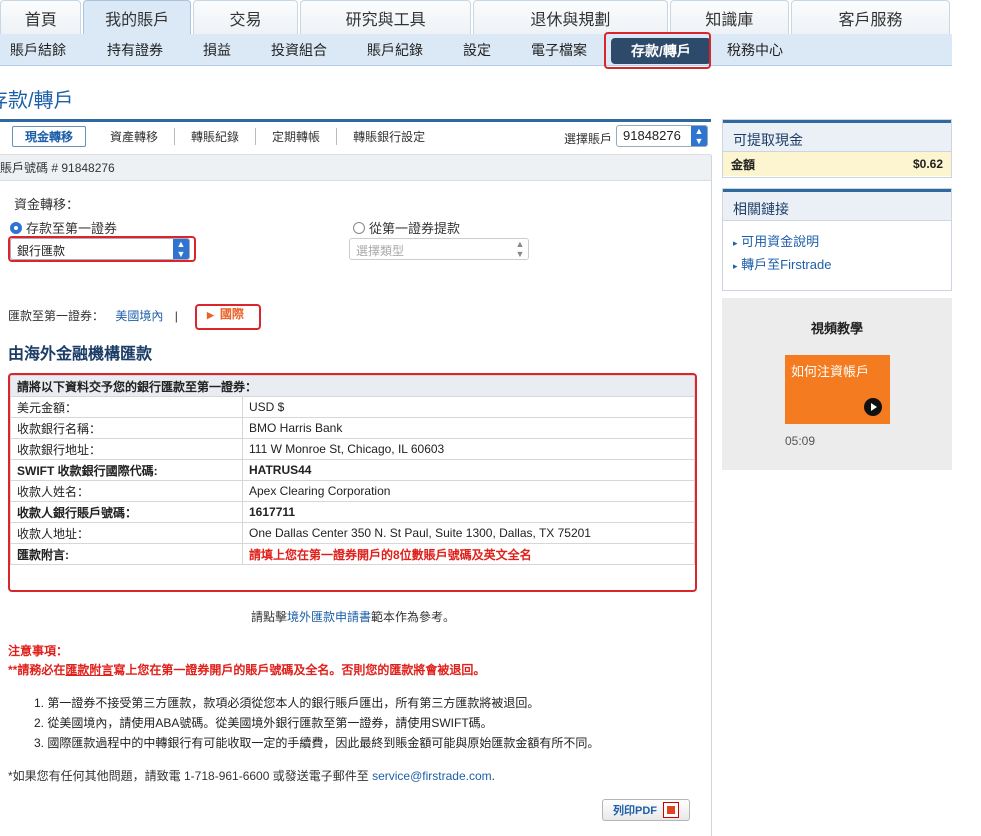 The width and height of the screenshot is (981, 836). What do you see at coordinates (359, 228) in the screenshot?
I see `radio-unselected-icon` at bounding box center [359, 228].